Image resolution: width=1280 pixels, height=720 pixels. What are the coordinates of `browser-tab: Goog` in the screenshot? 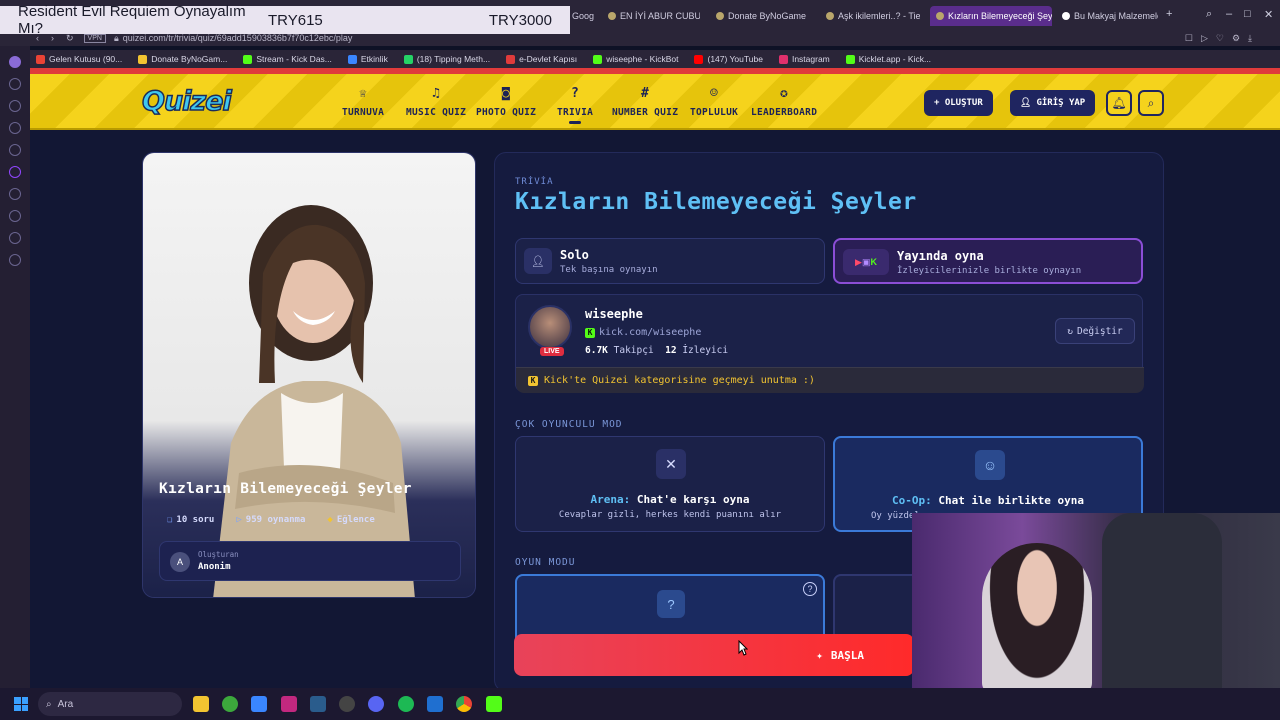 It's located at (586, 16).